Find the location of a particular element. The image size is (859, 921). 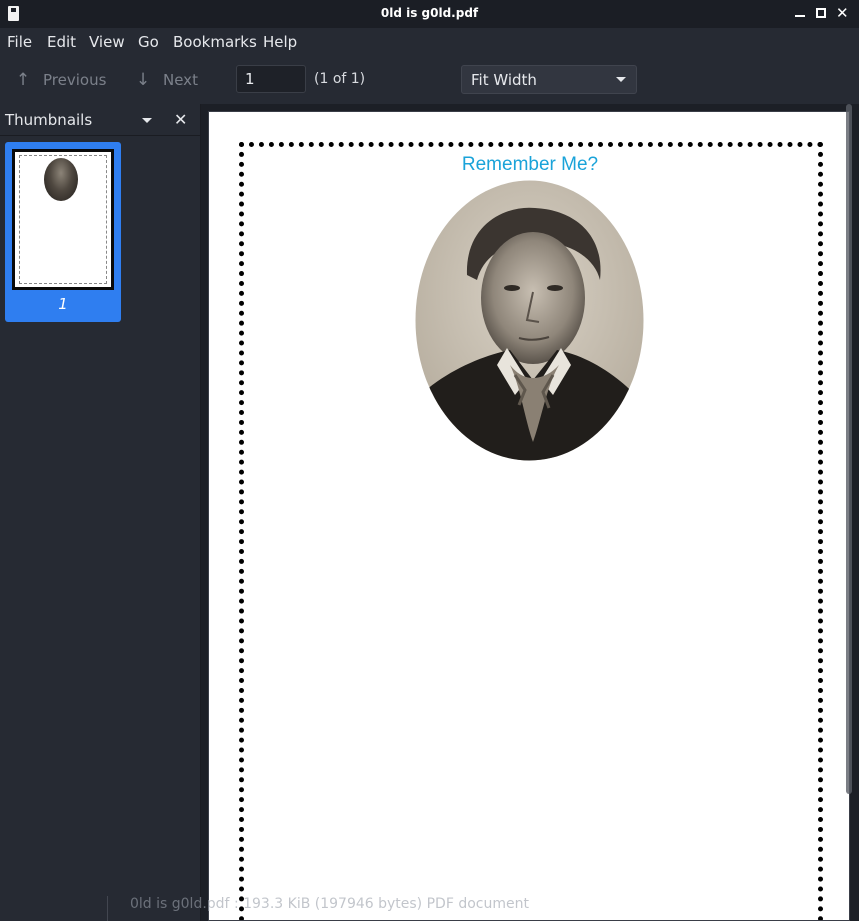

arrow-down-icon: ↓ is located at coordinates (143, 80).